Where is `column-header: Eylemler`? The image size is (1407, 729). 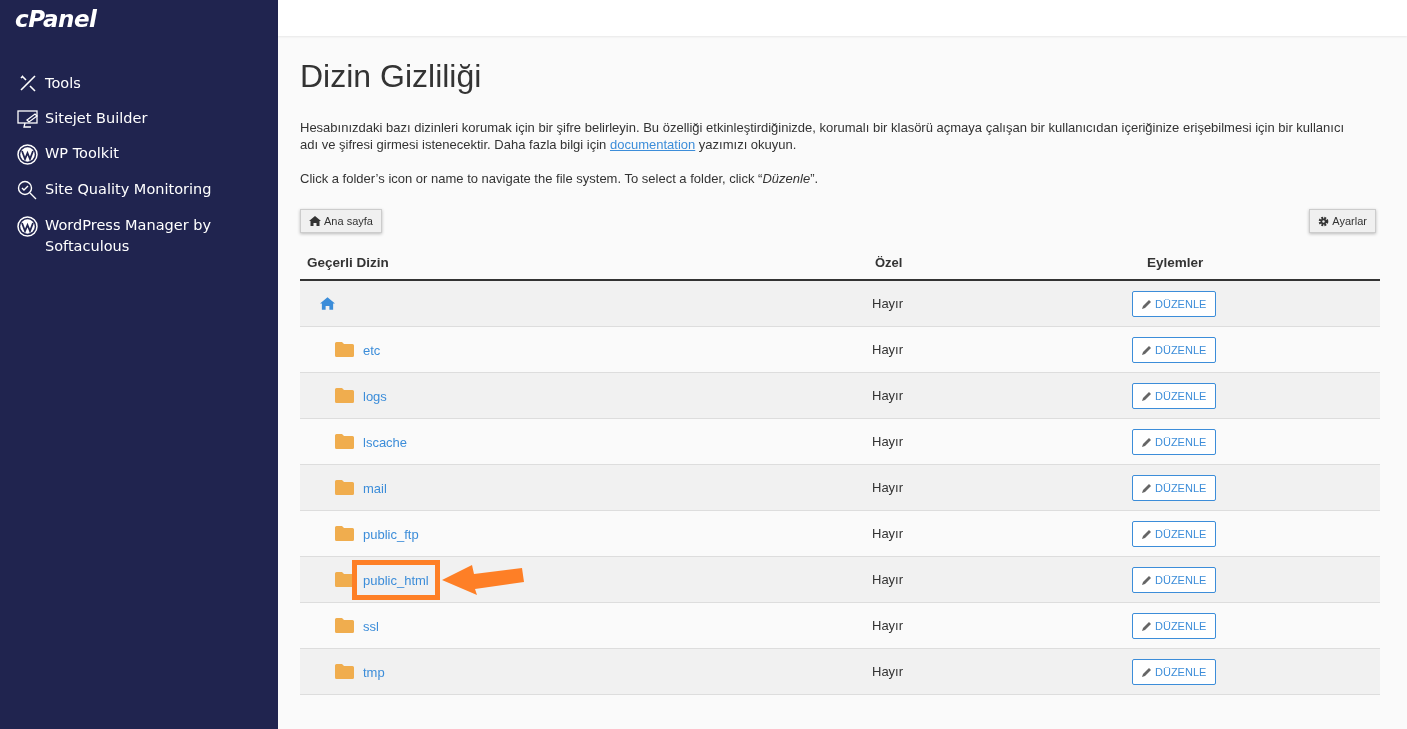
column-header: Eylemler is located at coordinates (1175, 262).